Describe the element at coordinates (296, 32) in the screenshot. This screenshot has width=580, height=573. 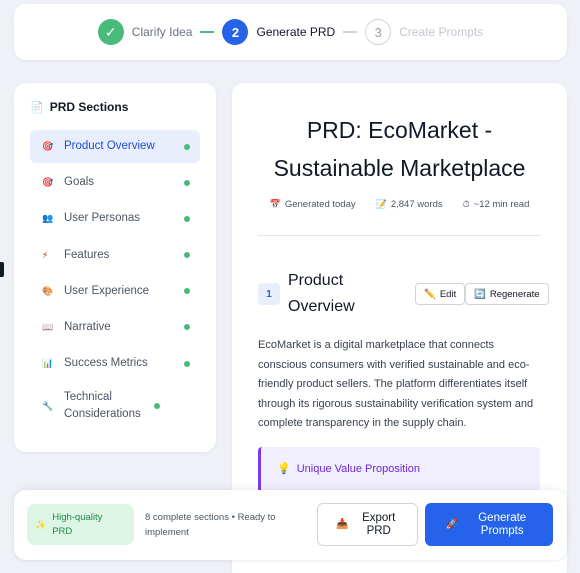
I see `step-label: Generate PRD` at that location.